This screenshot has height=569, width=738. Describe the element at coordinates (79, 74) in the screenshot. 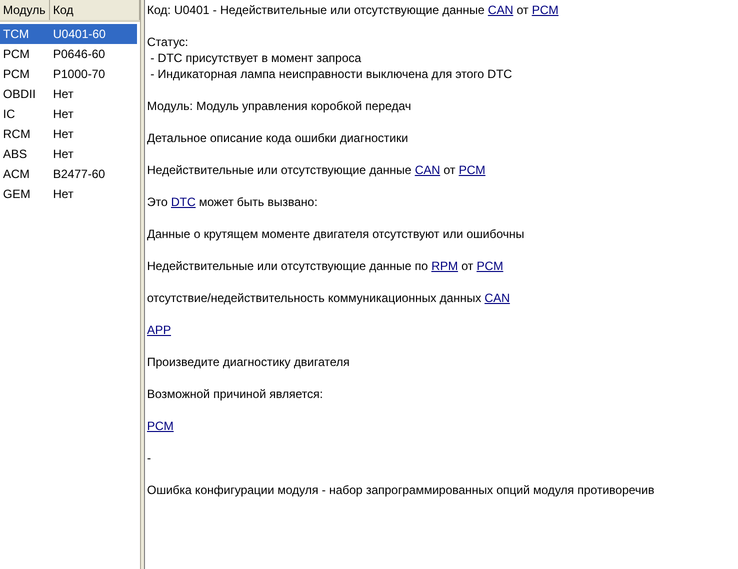

I see `table-cell-text: P1000-70` at that location.